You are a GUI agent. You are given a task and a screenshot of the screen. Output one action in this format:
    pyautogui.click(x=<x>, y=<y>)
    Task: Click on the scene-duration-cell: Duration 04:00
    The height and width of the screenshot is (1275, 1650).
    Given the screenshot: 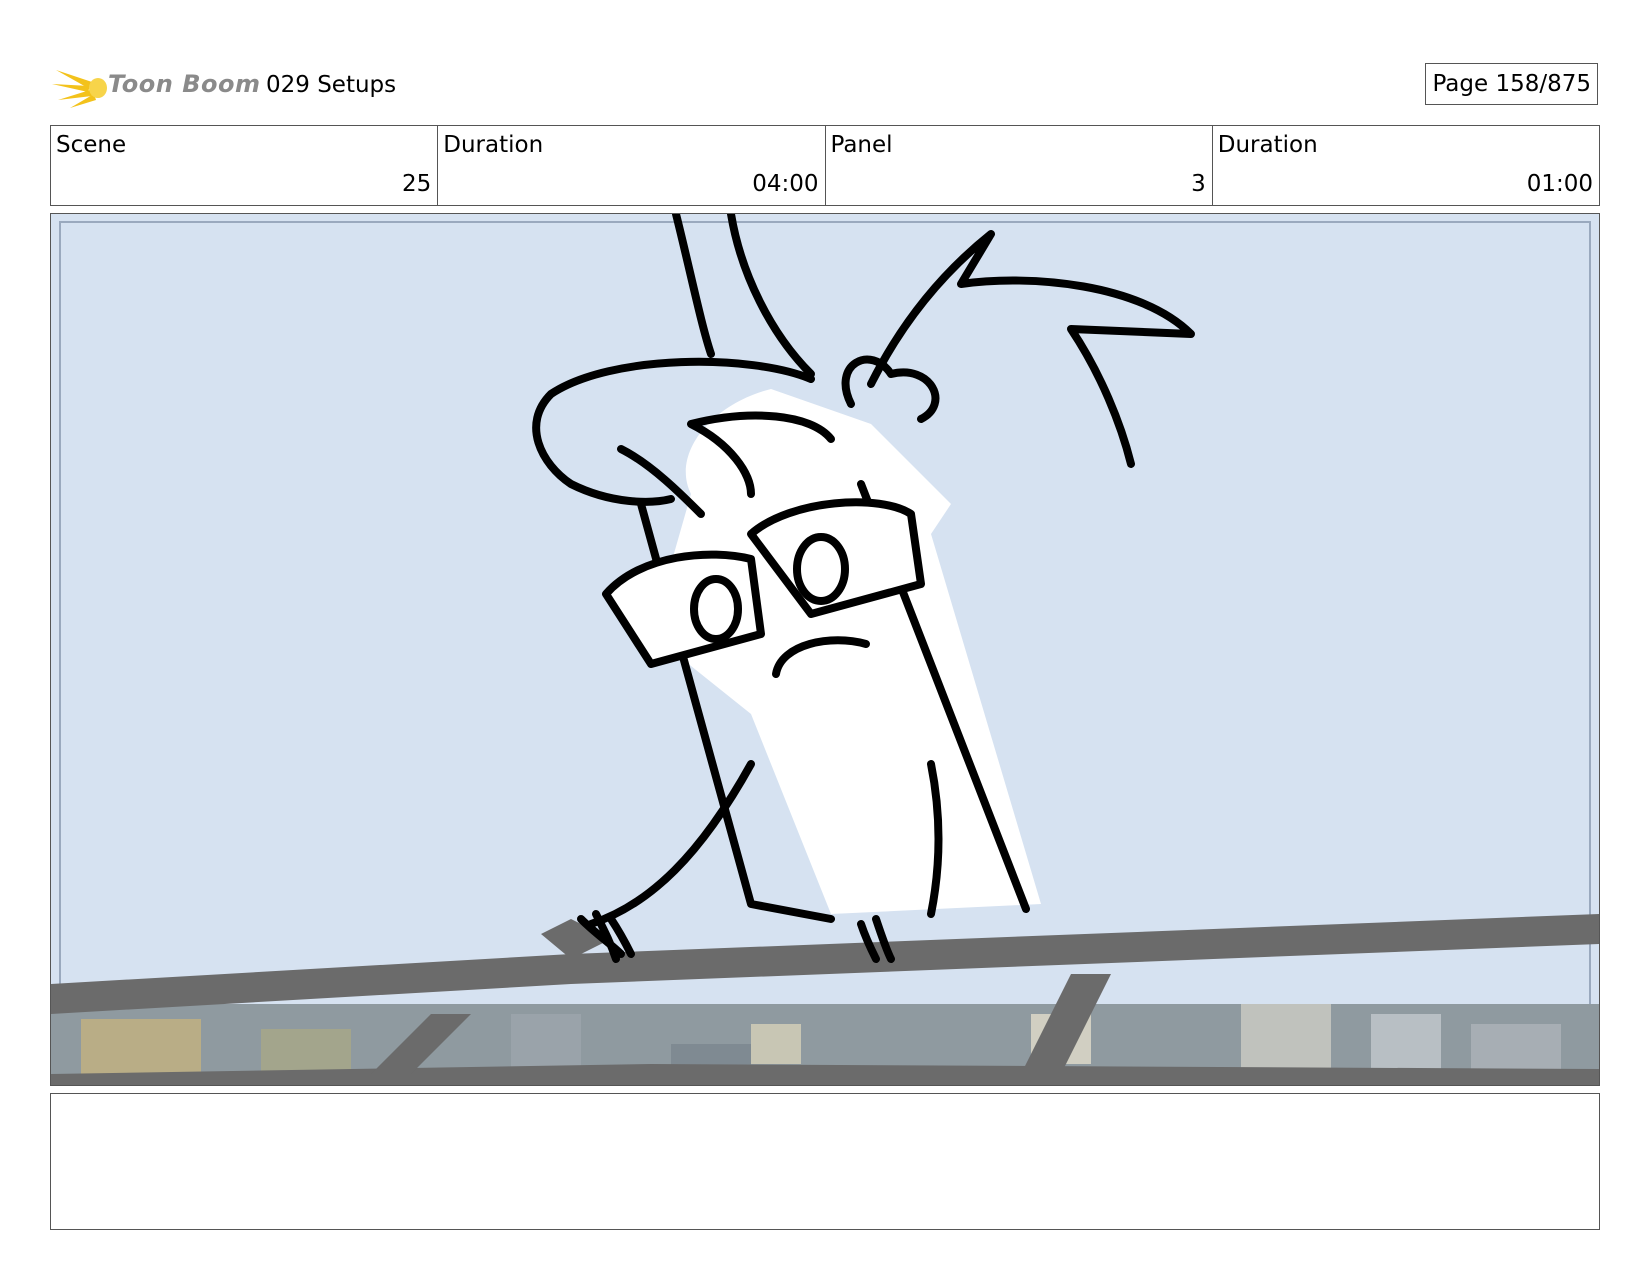 What is the action you would take?
    pyautogui.click(x=632, y=165)
    